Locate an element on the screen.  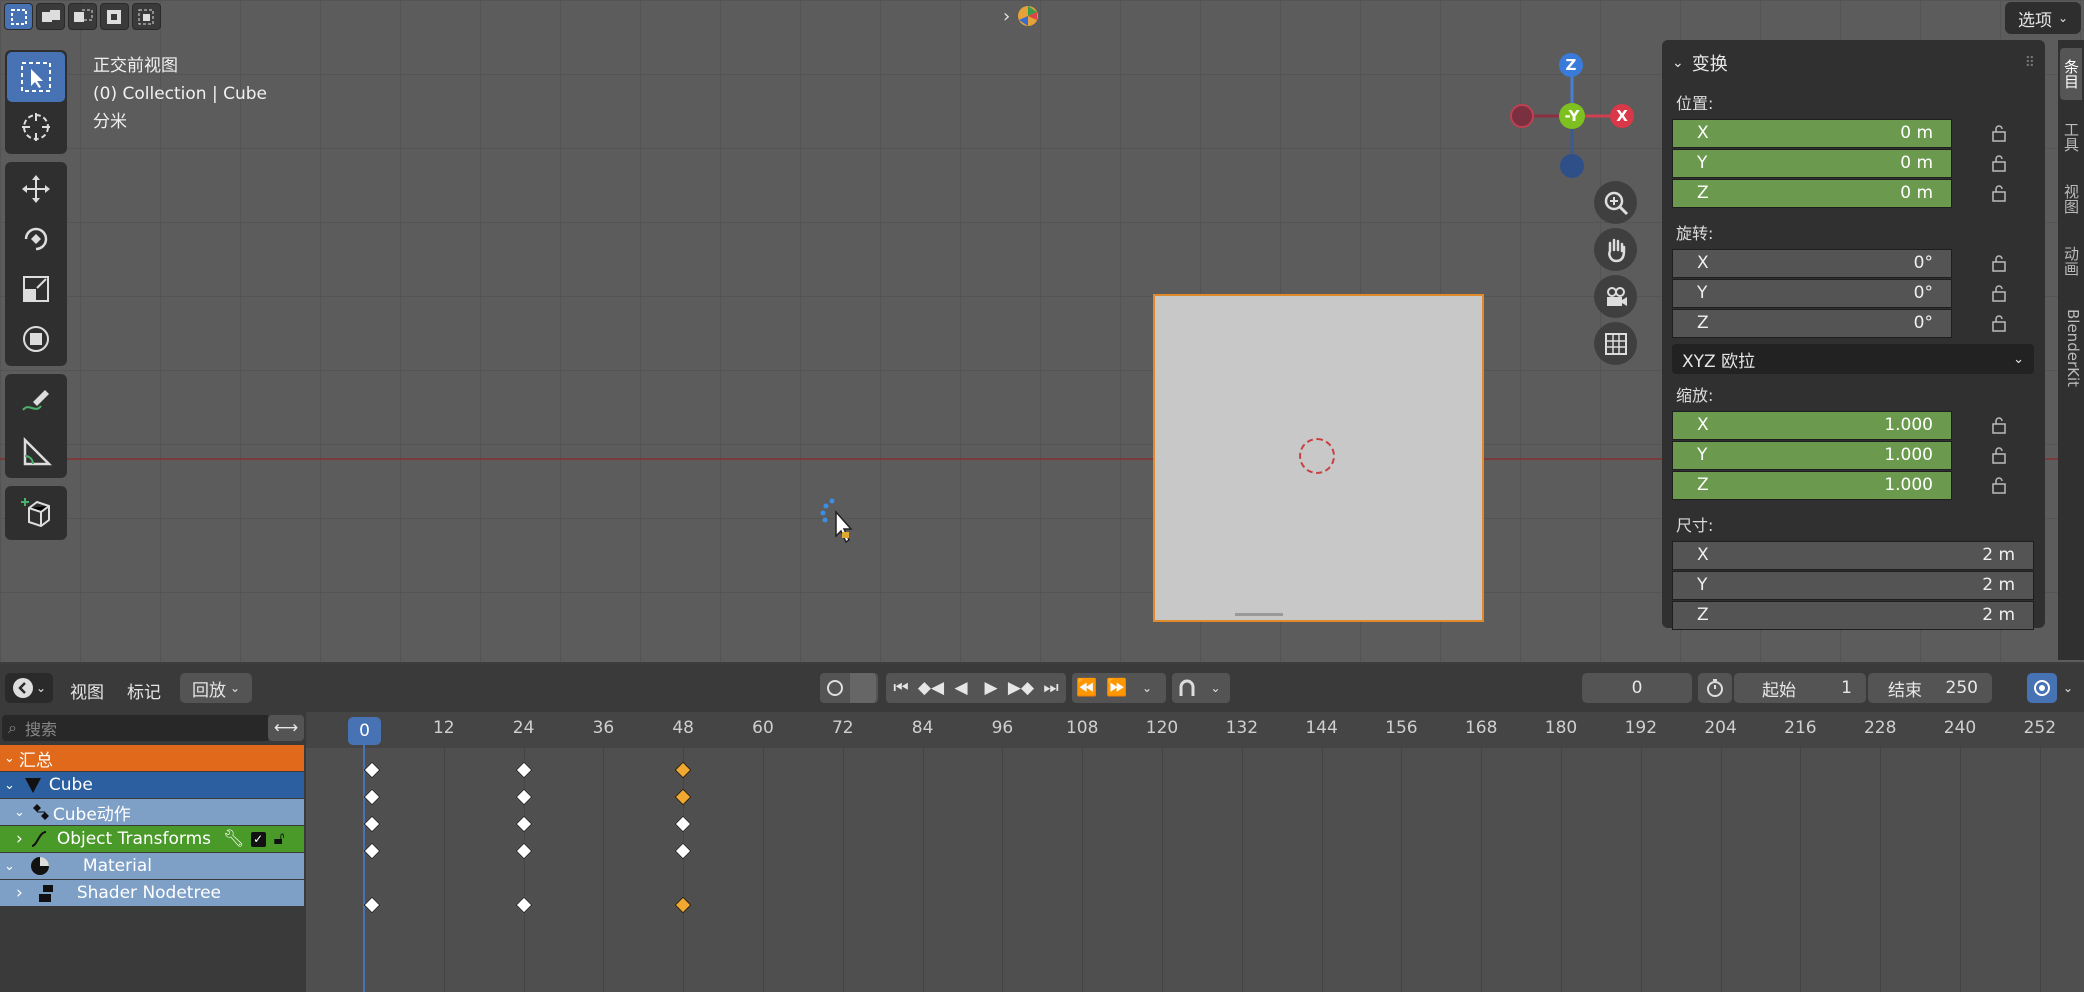
selected-cube-object is located at coordinates (1318, 458).